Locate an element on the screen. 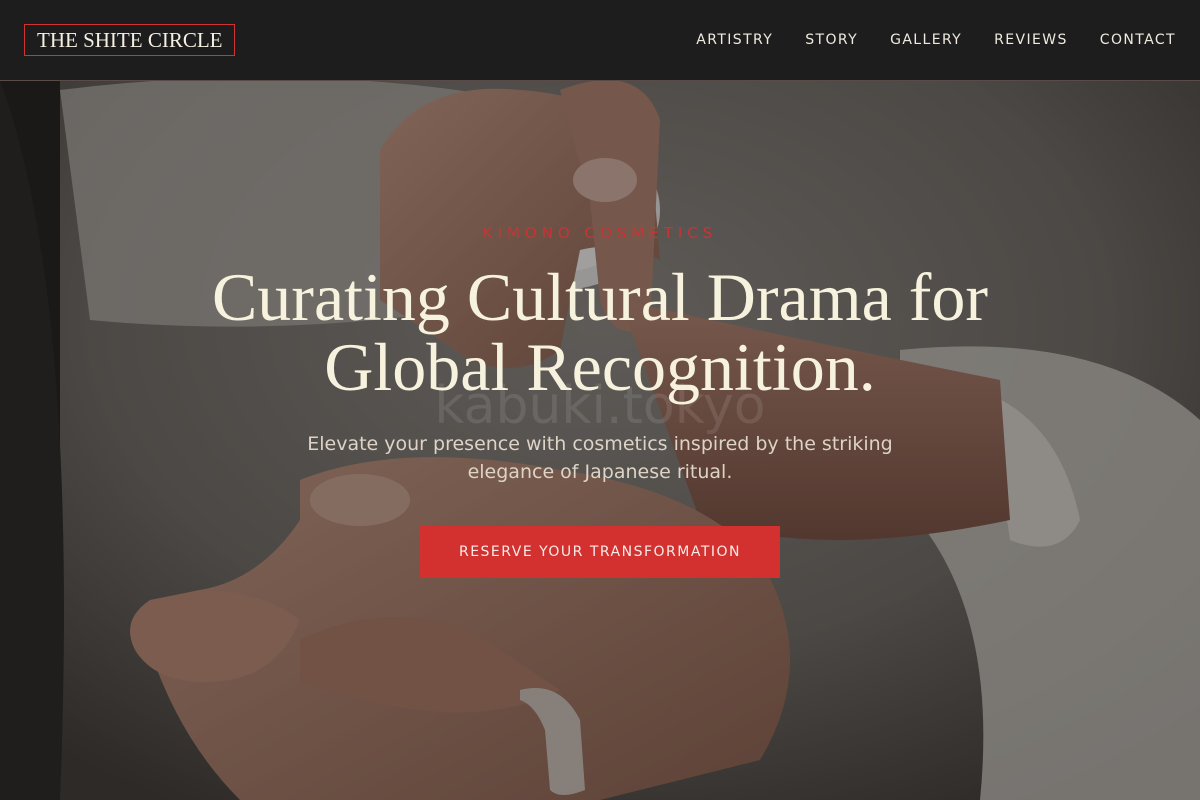  nav-link-gallery: GALLERY is located at coordinates (926, 40).